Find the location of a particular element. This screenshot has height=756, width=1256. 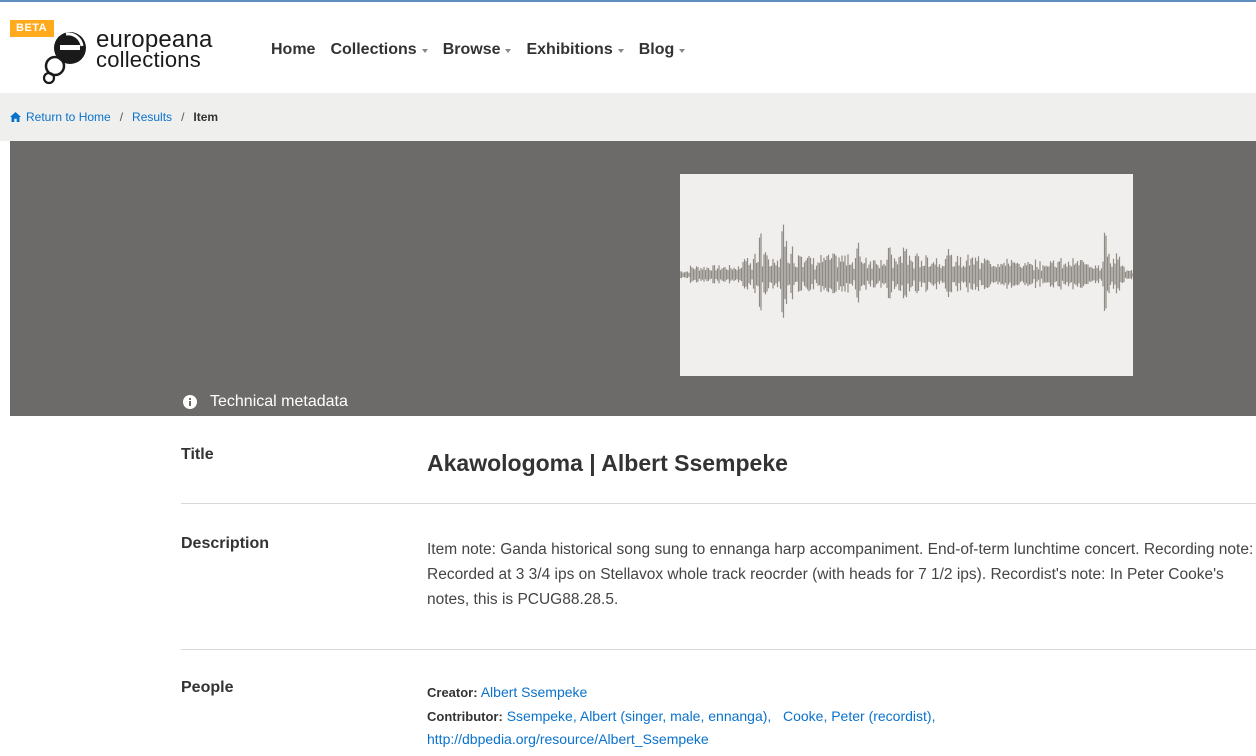

people-label: People is located at coordinates (207, 687).